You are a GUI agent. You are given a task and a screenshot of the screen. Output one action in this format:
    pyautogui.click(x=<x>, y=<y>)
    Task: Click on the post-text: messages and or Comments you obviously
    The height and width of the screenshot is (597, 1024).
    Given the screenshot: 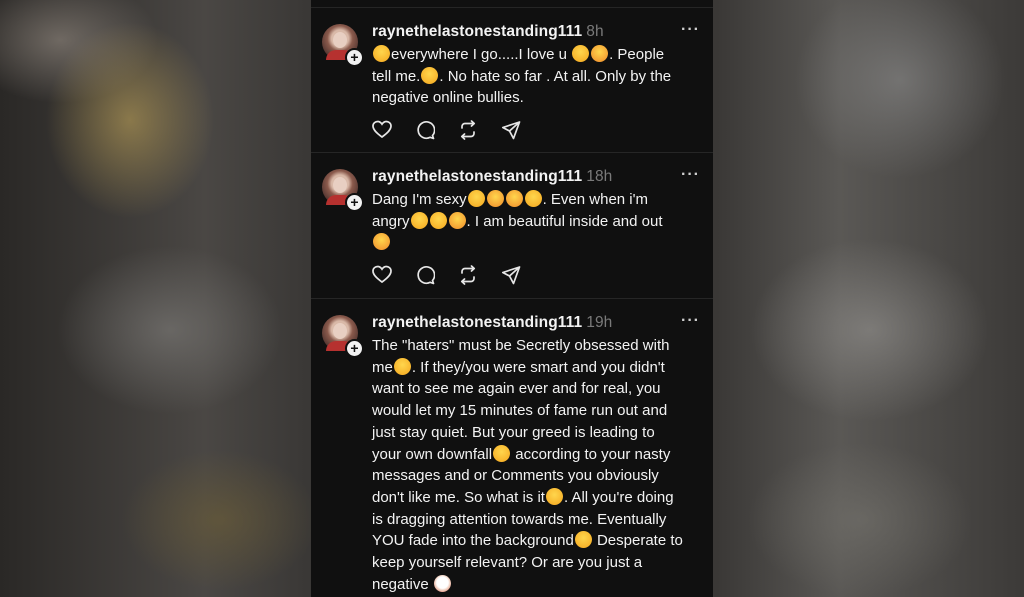 What is the action you would take?
    pyautogui.click(x=515, y=476)
    